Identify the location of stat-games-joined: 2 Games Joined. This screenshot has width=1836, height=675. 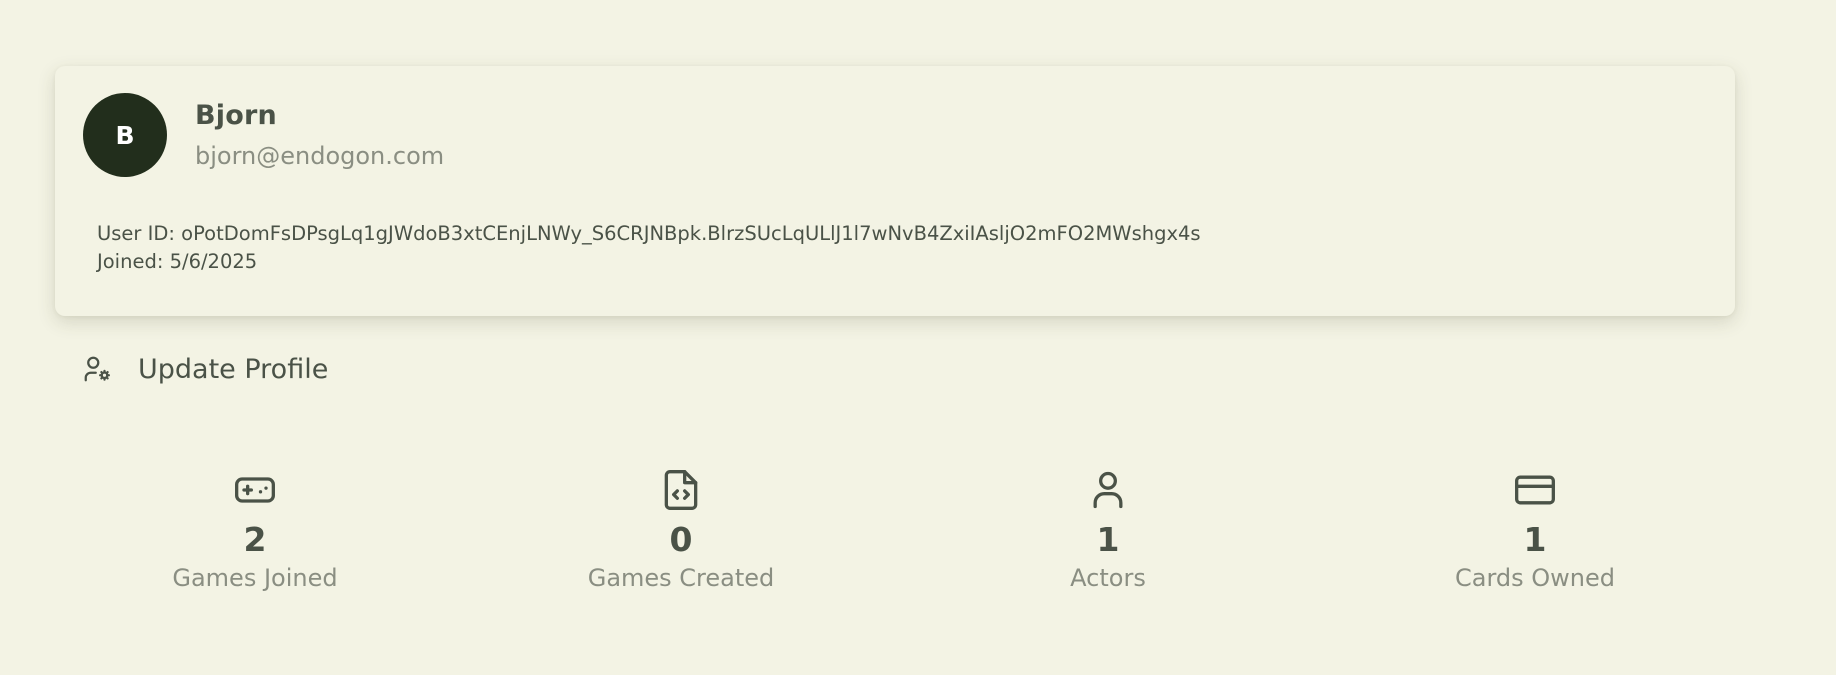
(255, 531).